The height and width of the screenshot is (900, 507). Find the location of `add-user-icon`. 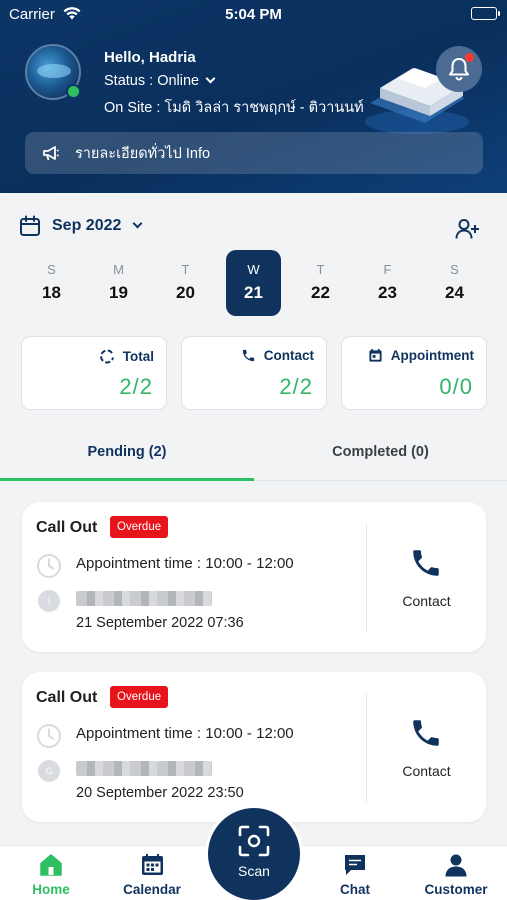

add-user-icon is located at coordinates (467, 229).